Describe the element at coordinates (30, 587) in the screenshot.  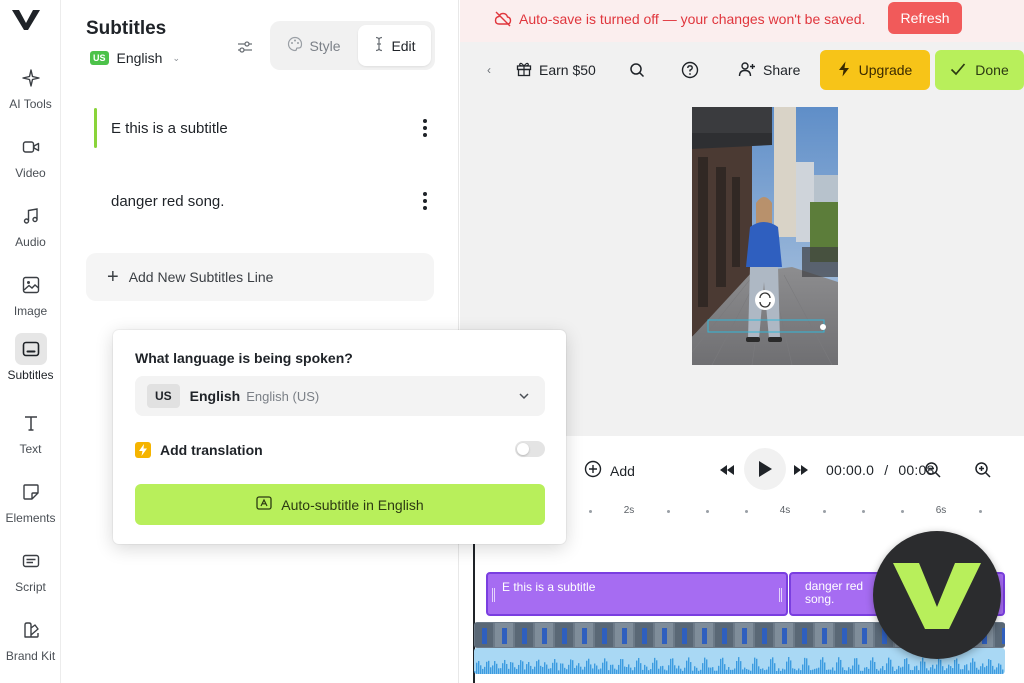
I see `rail-label: Script` at that location.